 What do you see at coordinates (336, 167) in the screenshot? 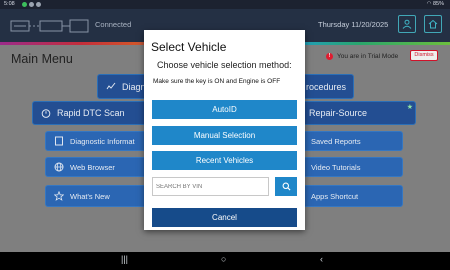
I see `tile-label: Video Tutorials` at bounding box center [336, 167].